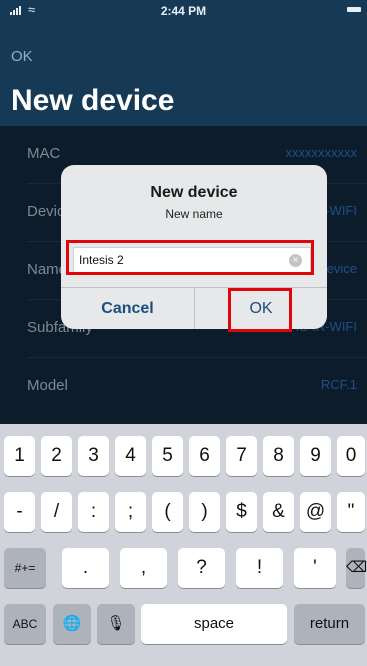 The image size is (367, 666). I want to click on status-bar: ≈ 2:44 PM, so click(183, 11).